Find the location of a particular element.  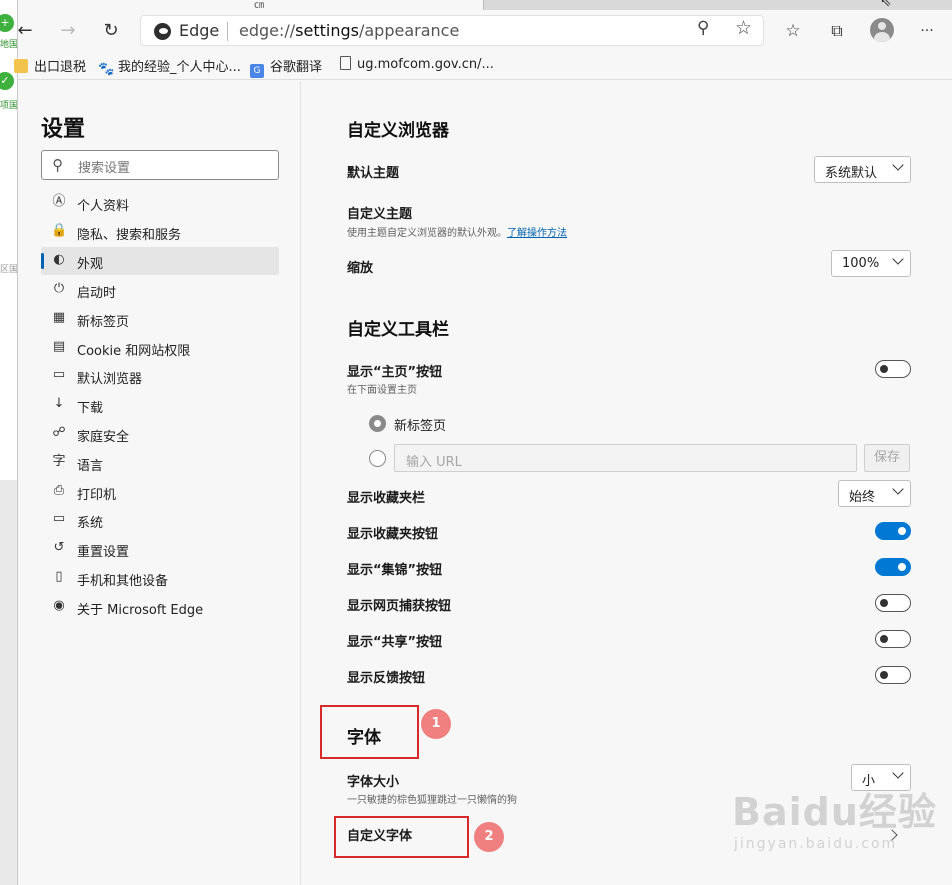

address-brand: Edge is located at coordinates (199, 30).